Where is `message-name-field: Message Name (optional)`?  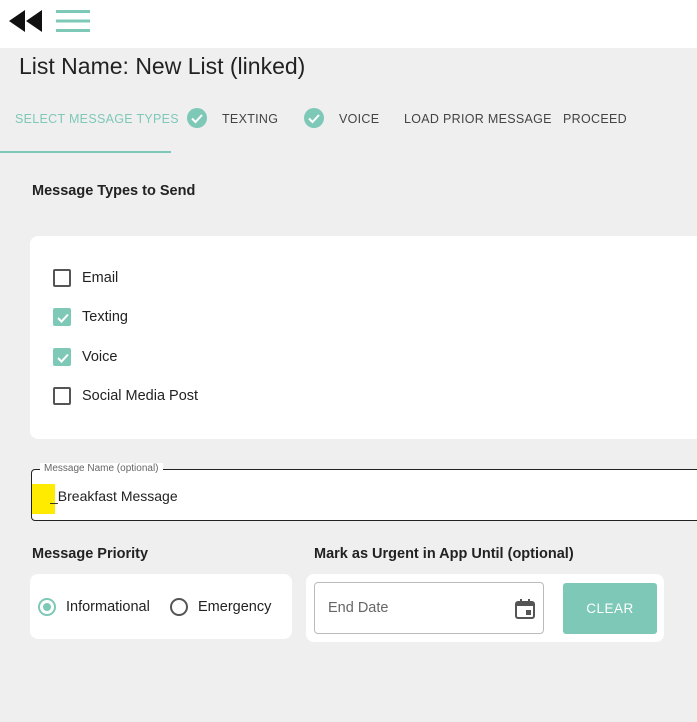
message-name-field: Message Name (optional) is located at coordinates (364, 492).